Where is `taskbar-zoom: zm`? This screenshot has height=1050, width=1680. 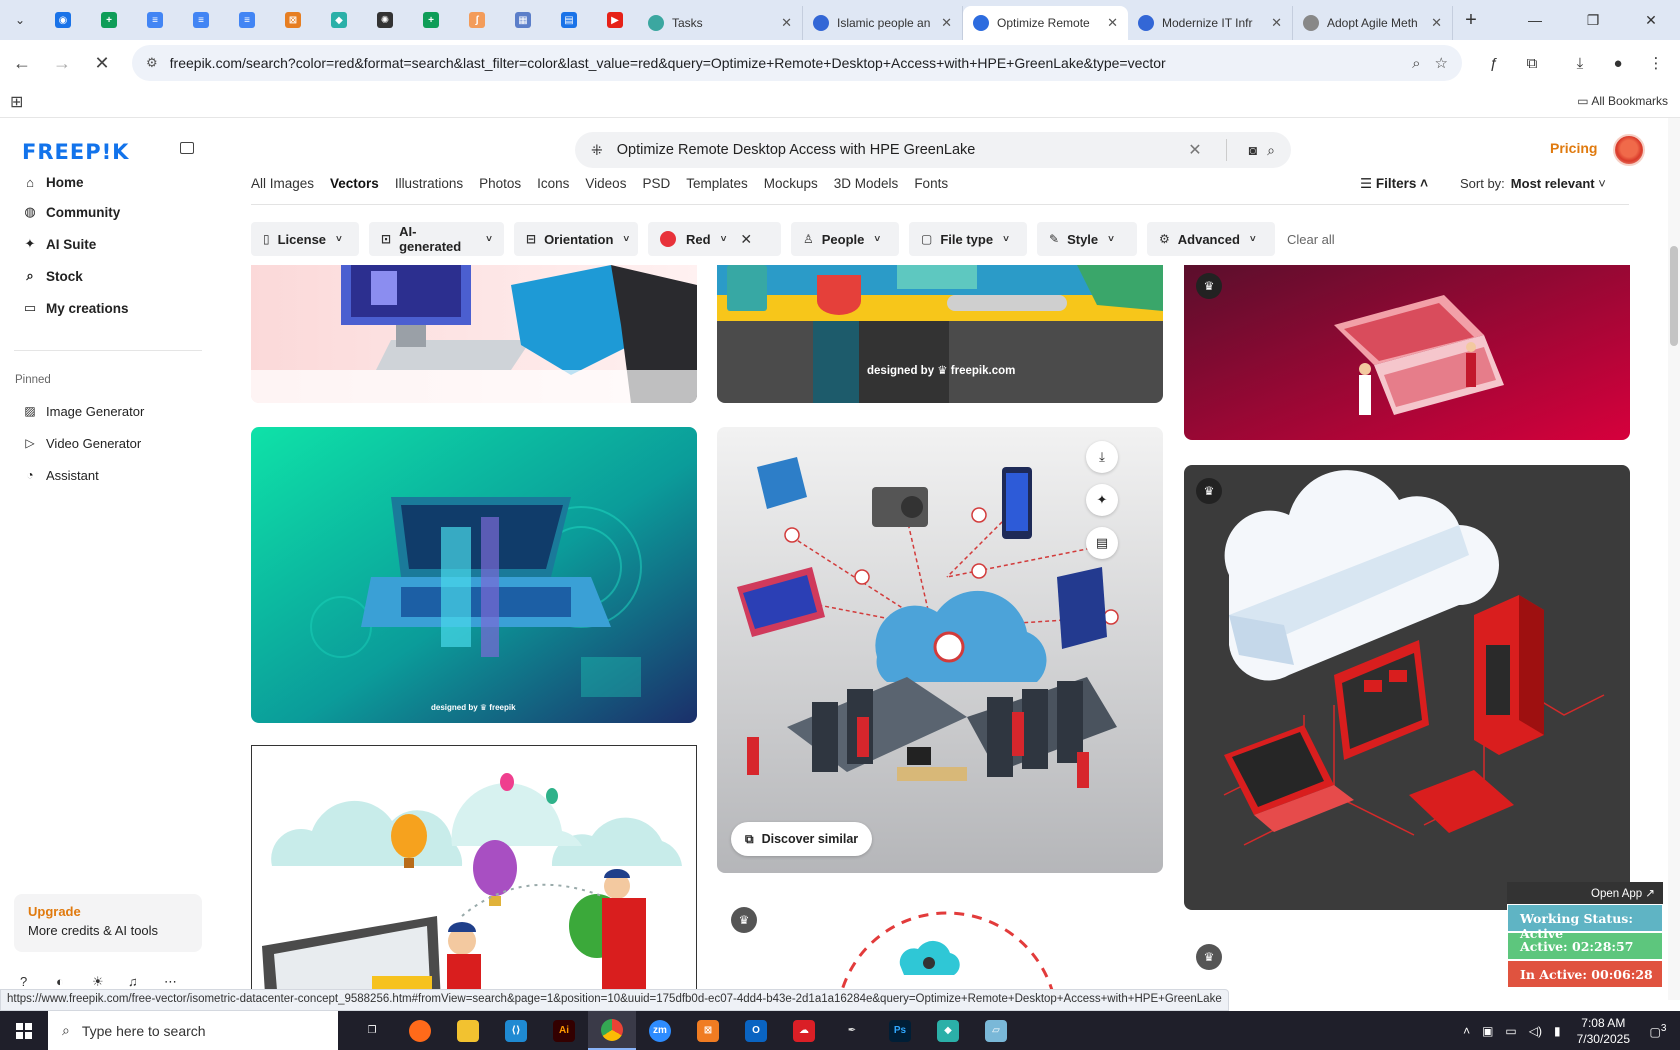
taskbar-zoom: zm is located at coordinates (660, 1030).